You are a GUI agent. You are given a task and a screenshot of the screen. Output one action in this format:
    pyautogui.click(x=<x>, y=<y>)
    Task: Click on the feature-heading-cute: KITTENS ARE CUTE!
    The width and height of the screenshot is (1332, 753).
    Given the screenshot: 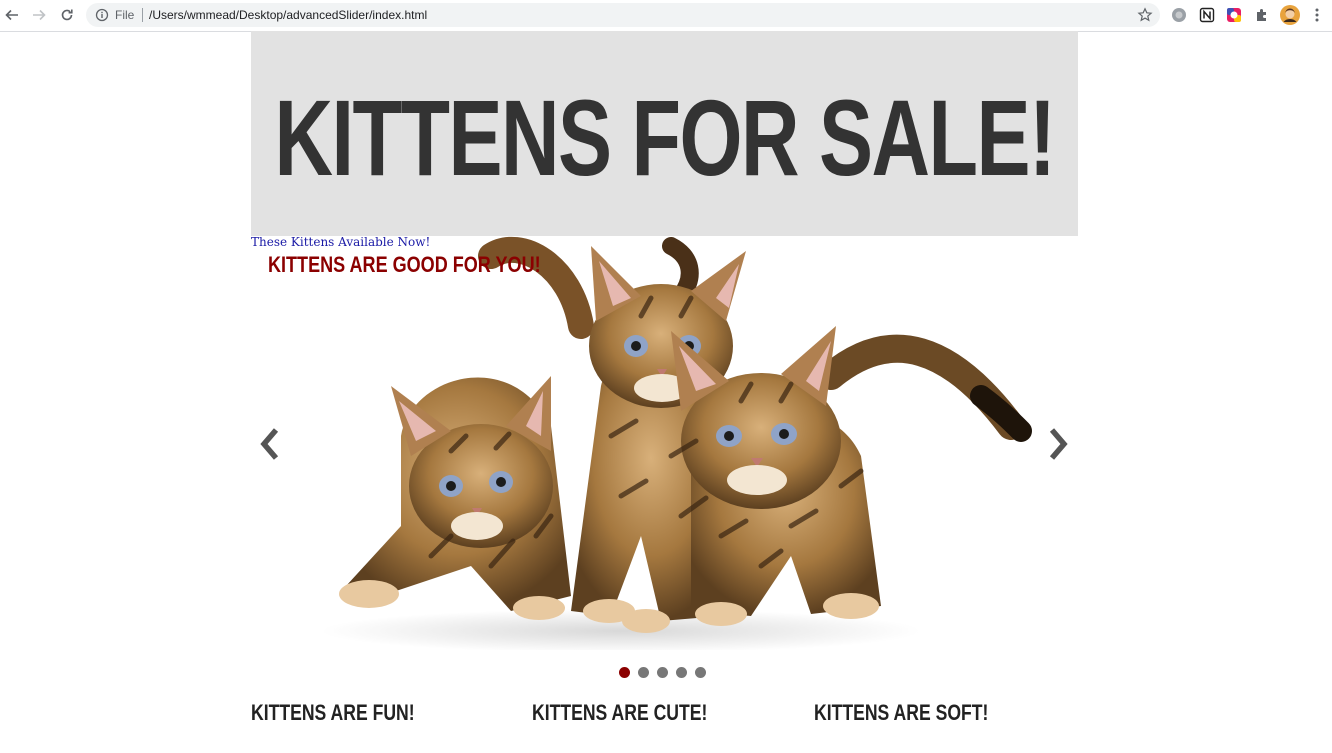 What is the action you would take?
    pyautogui.click(x=620, y=712)
    